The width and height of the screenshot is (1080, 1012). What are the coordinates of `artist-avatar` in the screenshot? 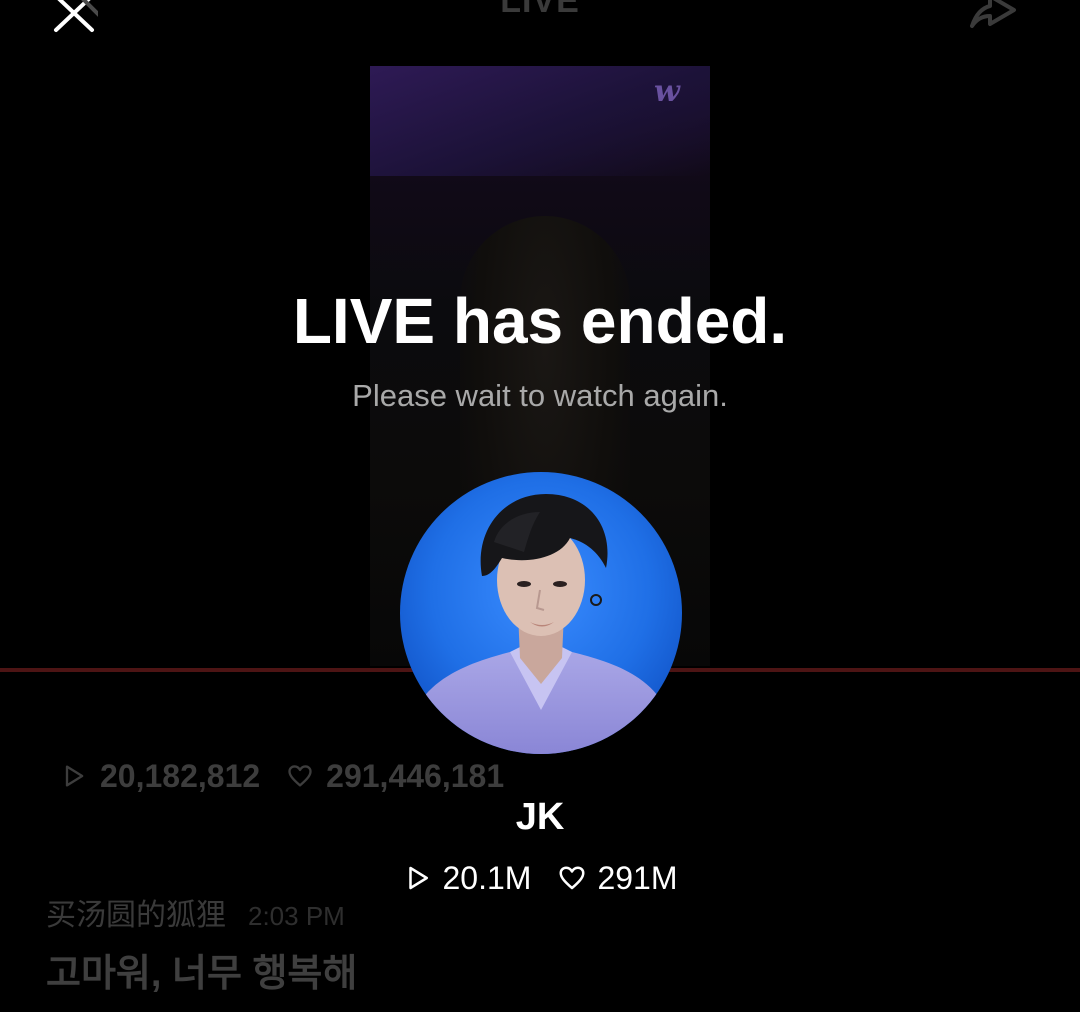 It's located at (541, 613).